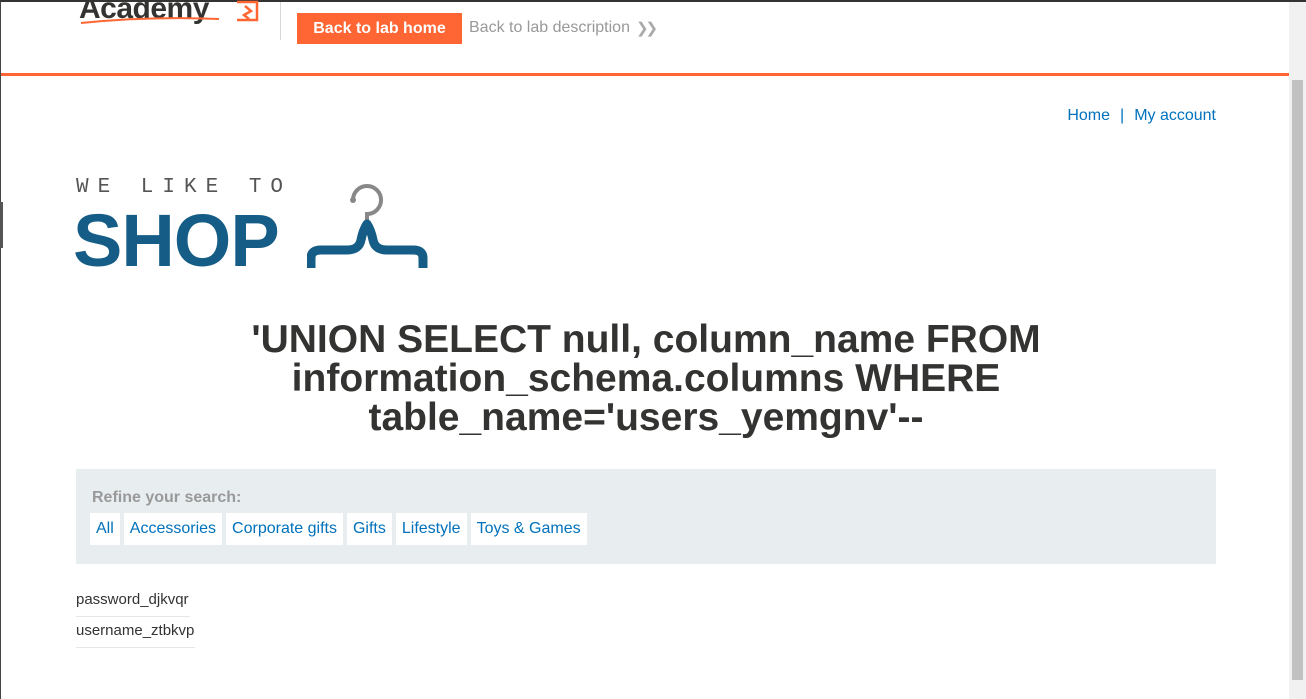 The image size is (1306, 699). Describe the element at coordinates (1175, 116) in the screenshot. I see `my-account-link: My account` at that location.